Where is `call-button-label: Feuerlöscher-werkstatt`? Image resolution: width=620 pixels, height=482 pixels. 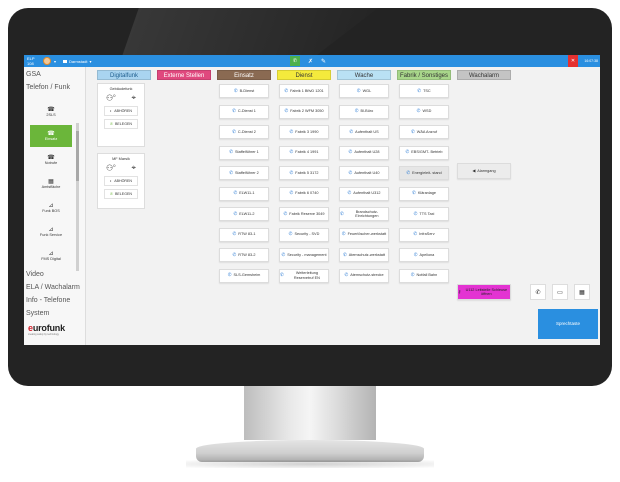
call-button-label: Feuerlöscher-werkstatt is located at coordinates (367, 234).